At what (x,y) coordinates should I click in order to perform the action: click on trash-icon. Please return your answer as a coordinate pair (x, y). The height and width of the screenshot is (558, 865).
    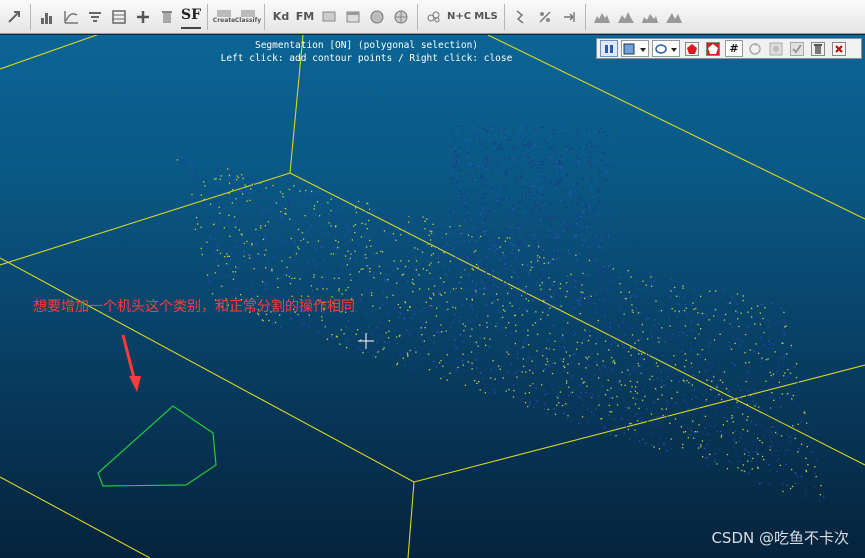
    Looking at the image, I should click on (818, 48).